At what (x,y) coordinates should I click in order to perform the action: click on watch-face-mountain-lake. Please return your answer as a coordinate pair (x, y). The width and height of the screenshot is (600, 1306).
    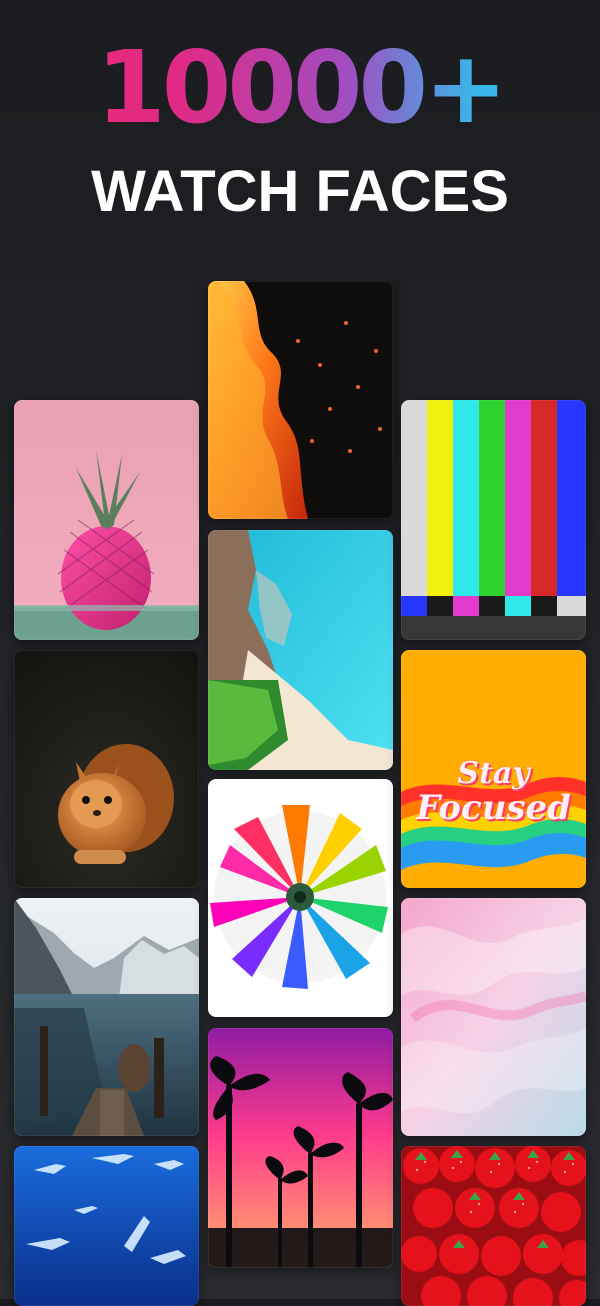
    Looking at the image, I should click on (106, 1017).